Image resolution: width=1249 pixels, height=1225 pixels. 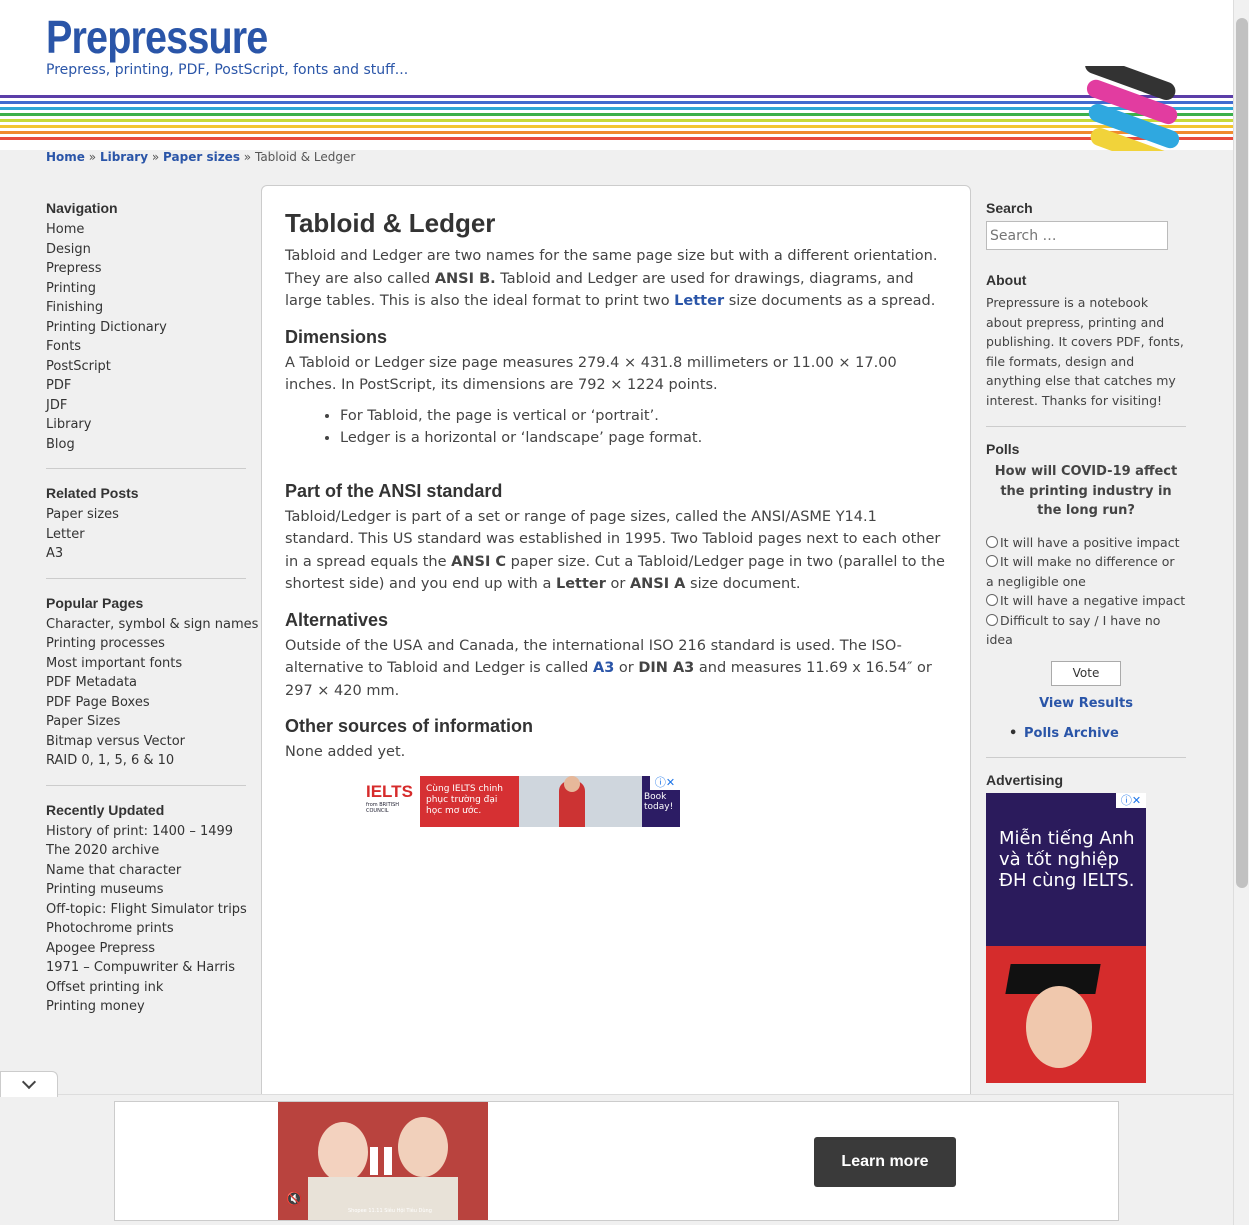 I want to click on polls-heading: Polls, so click(x=1003, y=449).